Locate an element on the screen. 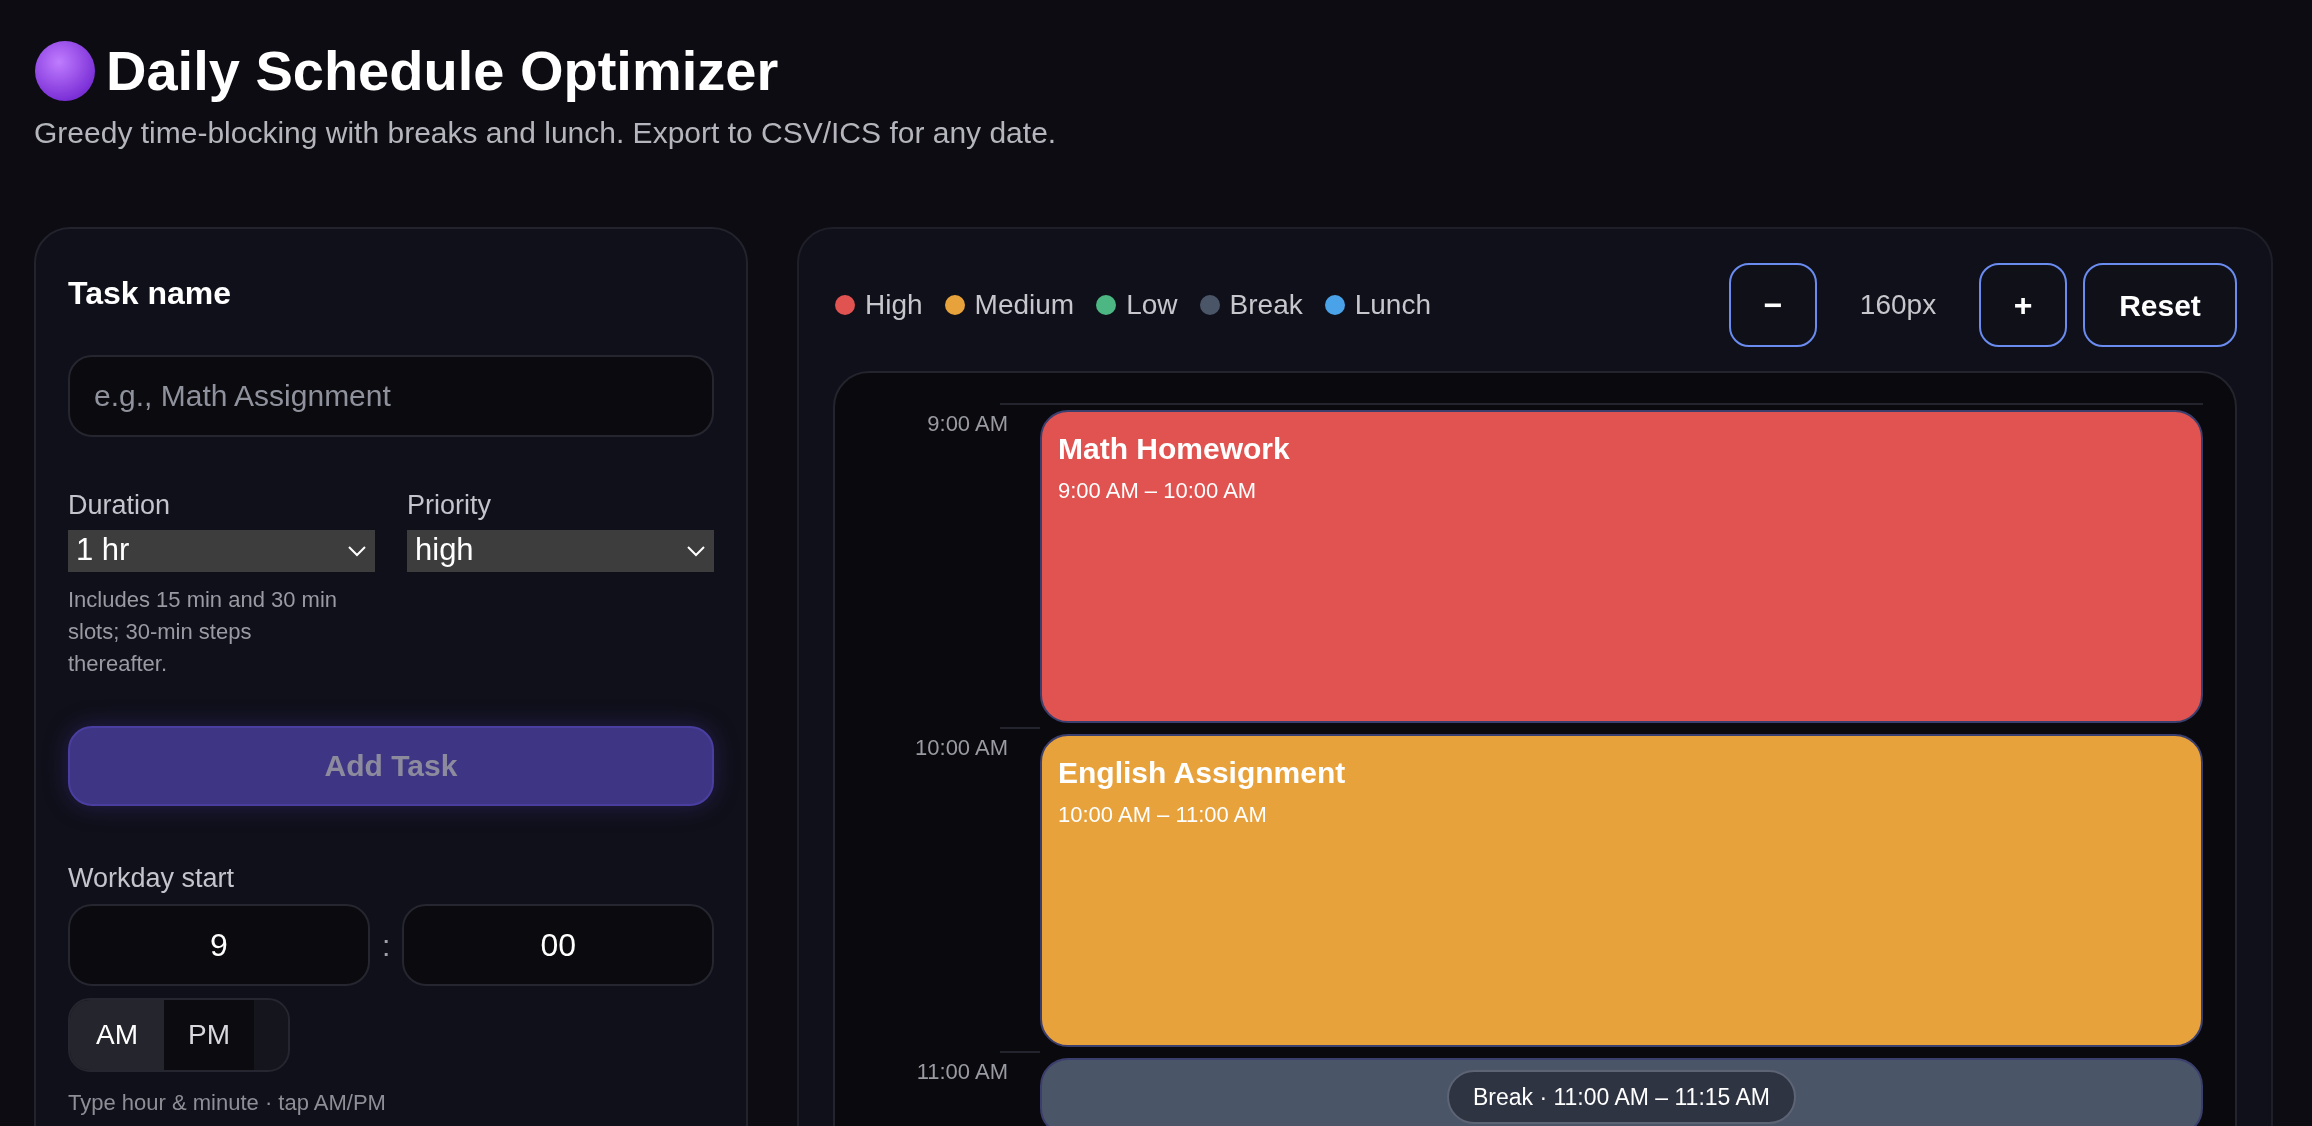 The height and width of the screenshot is (1126, 2312). hour-label: 10:00 AM is located at coordinates (961, 748).